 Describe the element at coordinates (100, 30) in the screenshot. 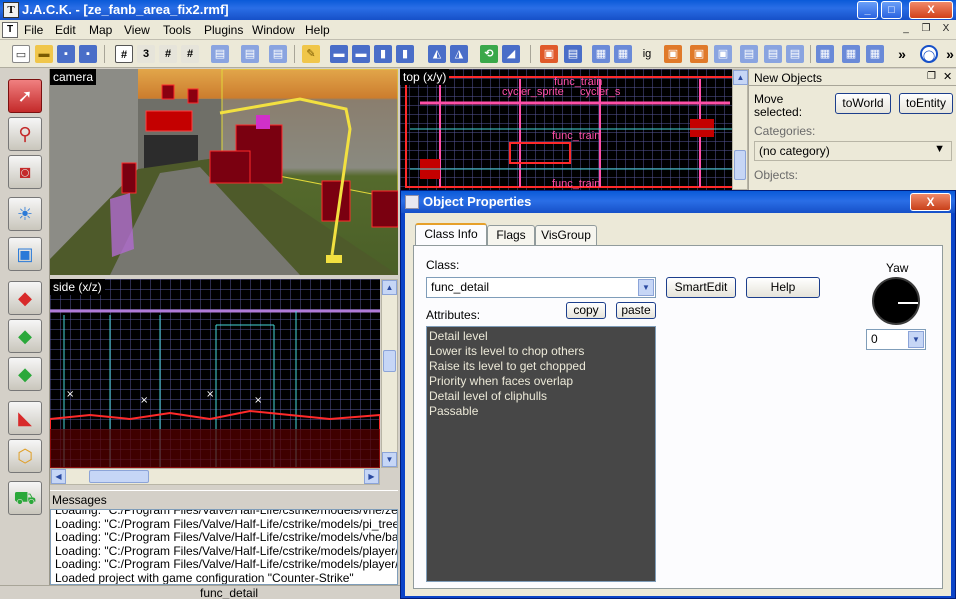

I see `menu-map: Map` at that location.